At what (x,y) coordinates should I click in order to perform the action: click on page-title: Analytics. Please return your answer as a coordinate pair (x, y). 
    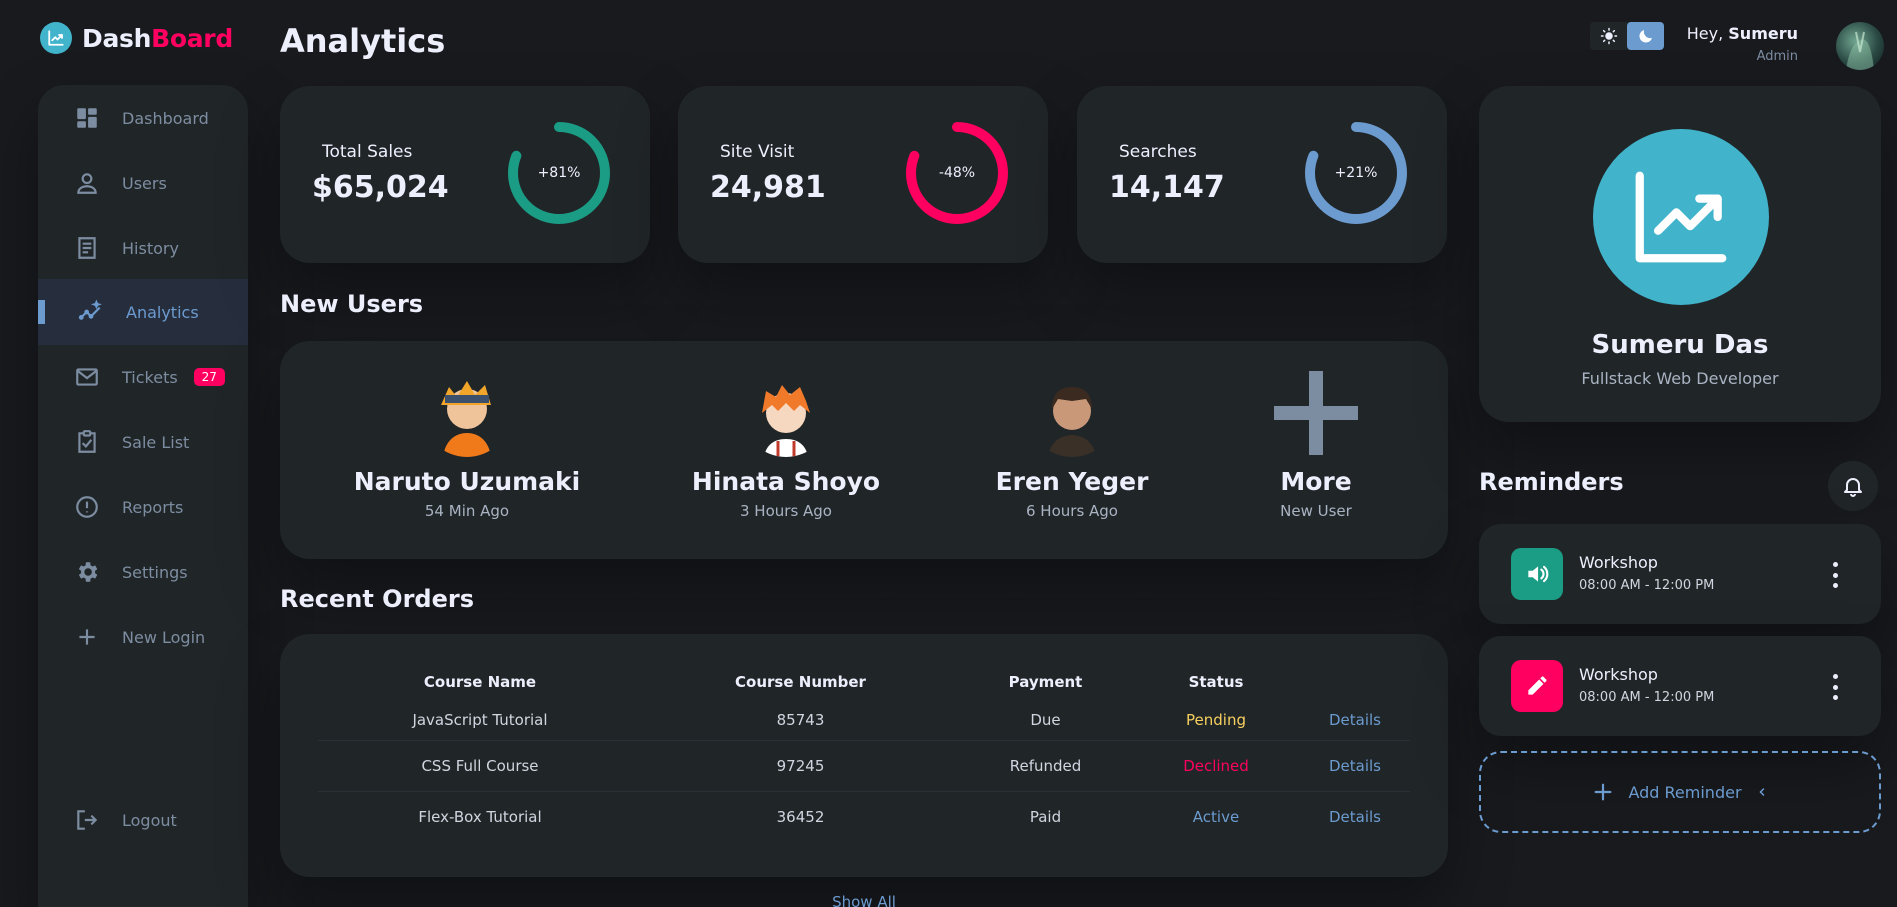
    Looking at the image, I should click on (363, 41).